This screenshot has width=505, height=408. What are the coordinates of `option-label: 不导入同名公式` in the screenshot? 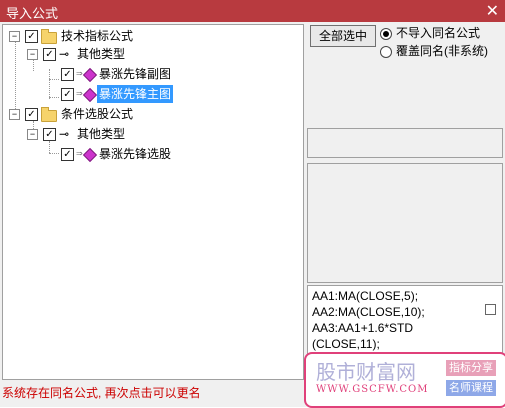 It's located at (438, 33).